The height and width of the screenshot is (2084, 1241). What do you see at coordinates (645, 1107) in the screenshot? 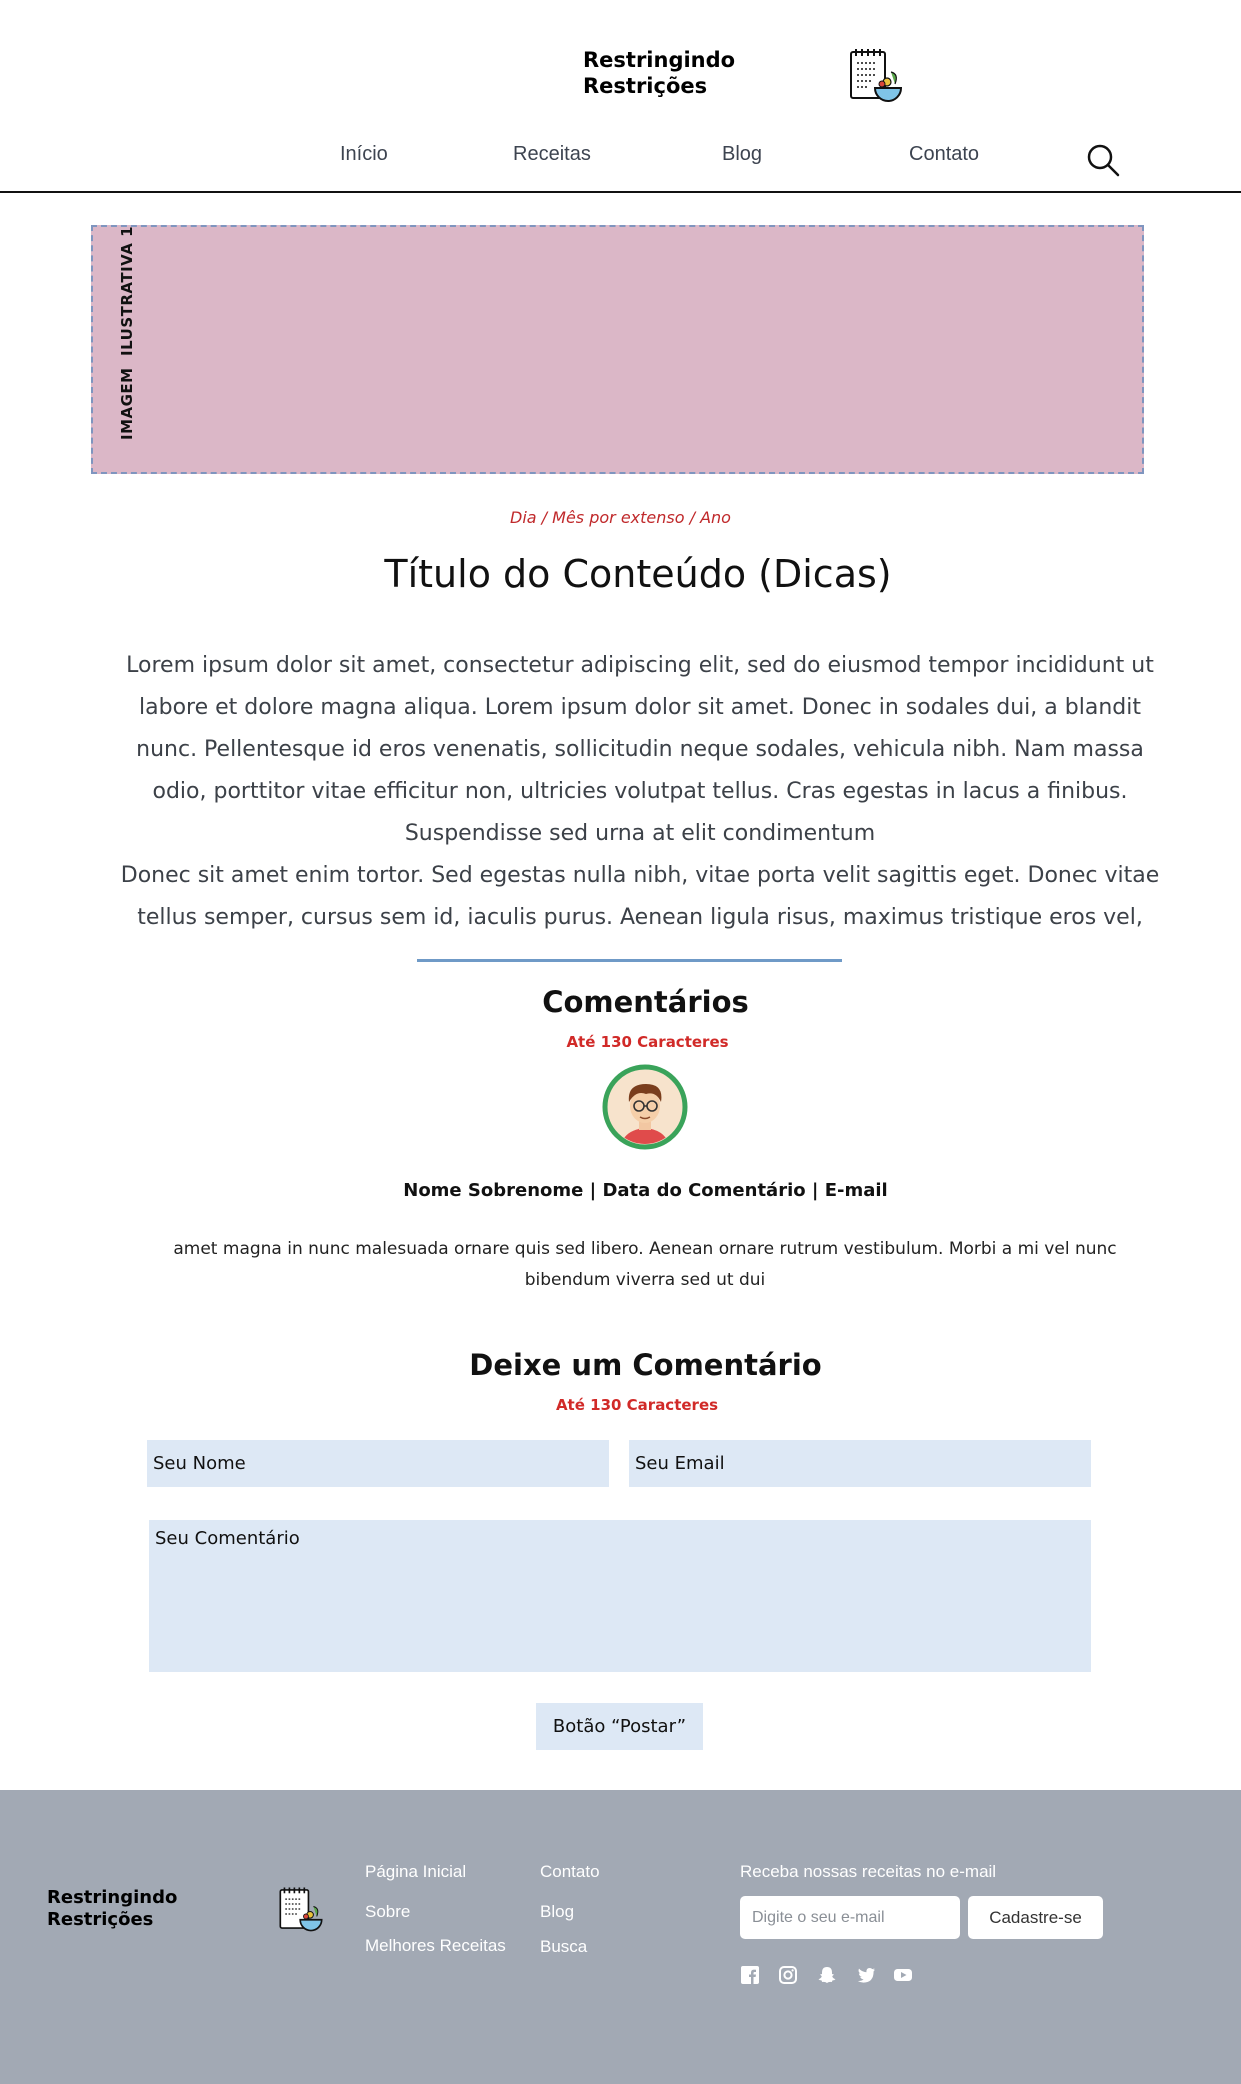
I see `avatar` at bounding box center [645, 1107].